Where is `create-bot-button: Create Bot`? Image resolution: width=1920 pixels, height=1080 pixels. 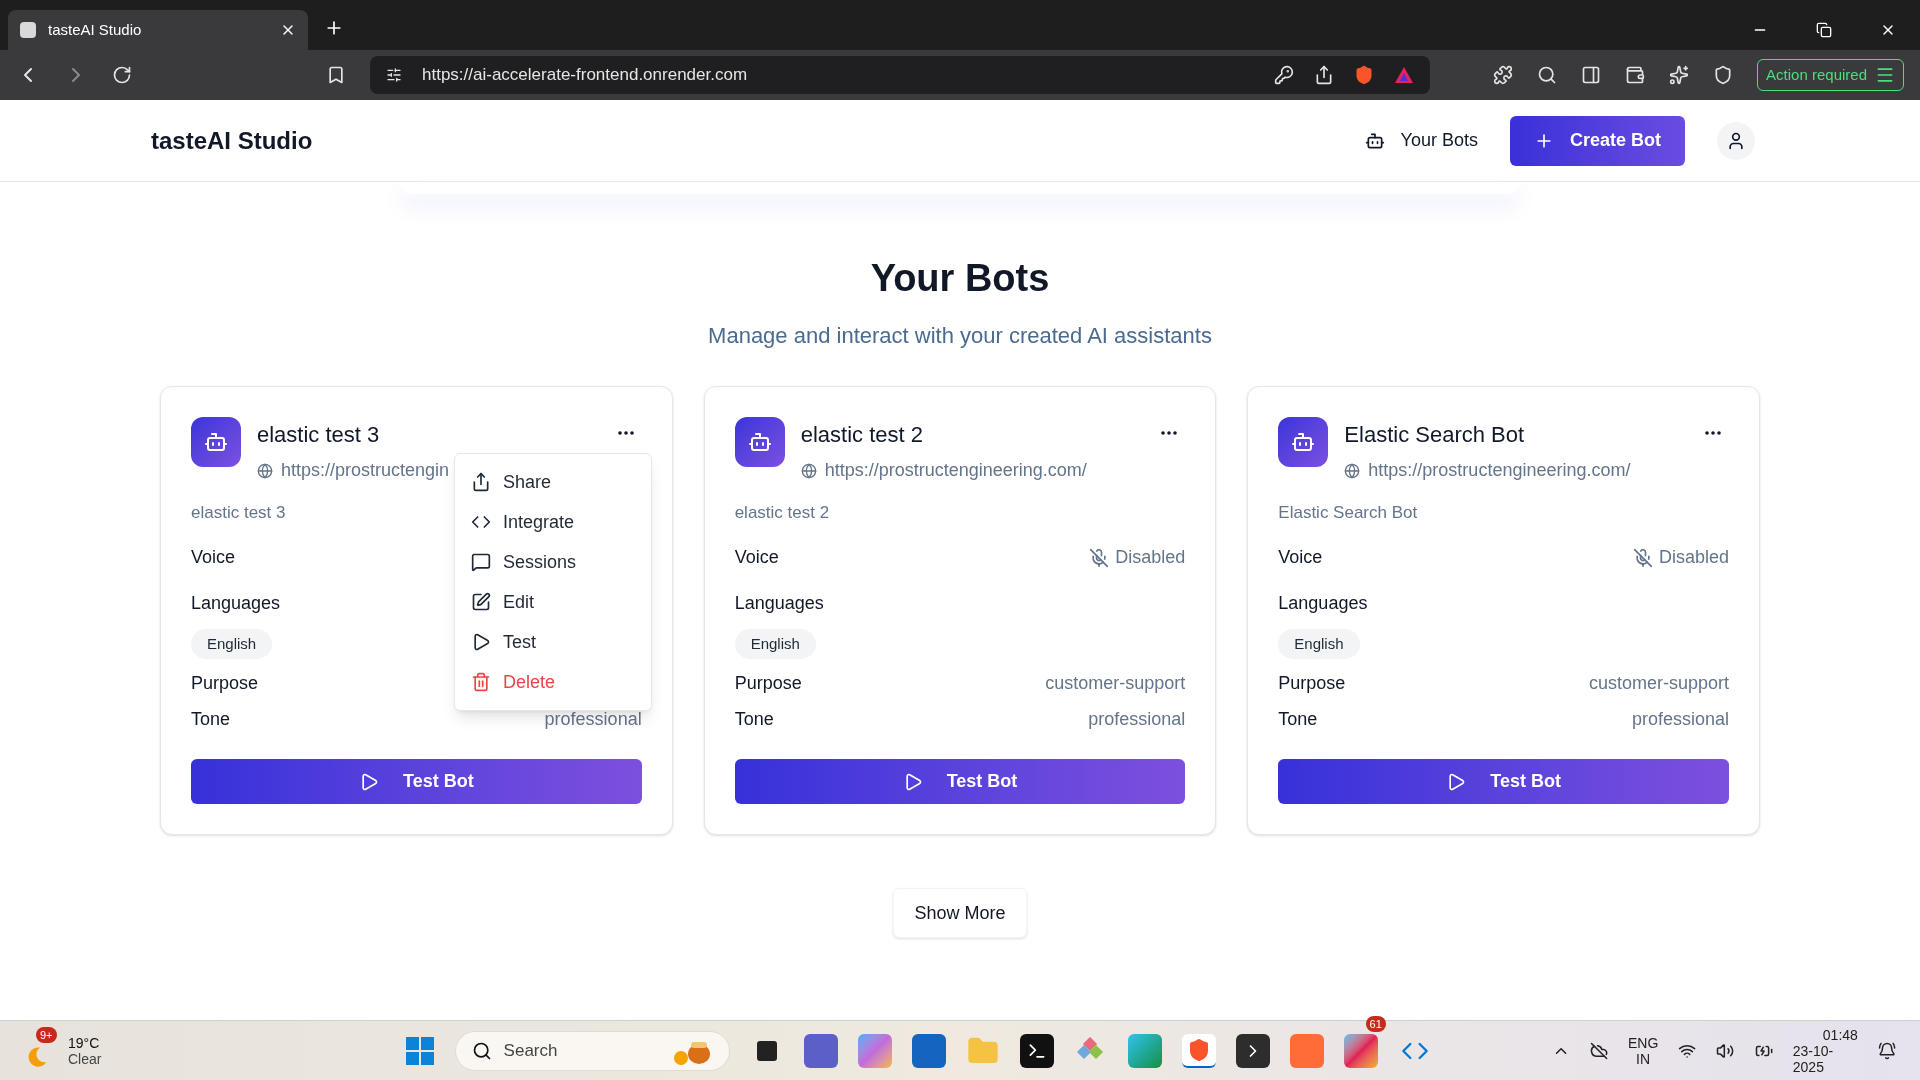 create-bot-button: Create Bot is located at coordinates (1597, 140).